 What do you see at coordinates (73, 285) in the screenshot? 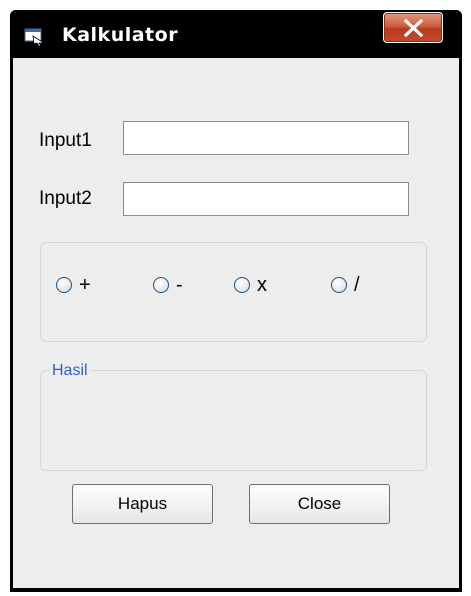
I see `operator-radio-plus: +` at bounding box center [73, 285].